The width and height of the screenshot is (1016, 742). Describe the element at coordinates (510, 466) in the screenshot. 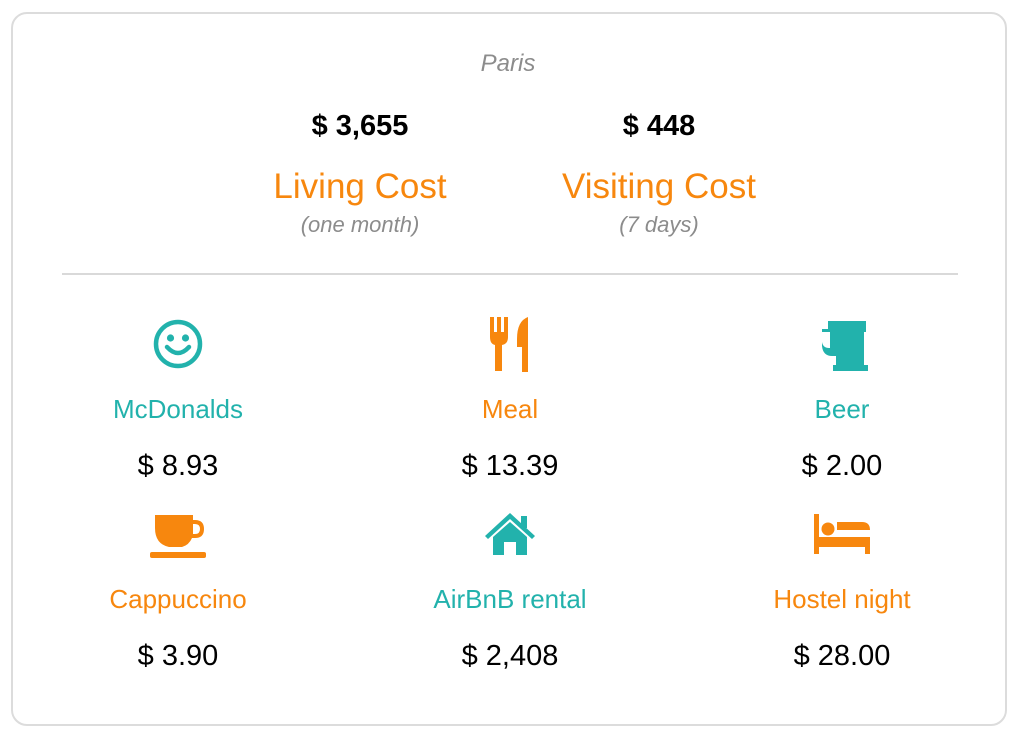

I see `item-price: $ 13.39` at that location.